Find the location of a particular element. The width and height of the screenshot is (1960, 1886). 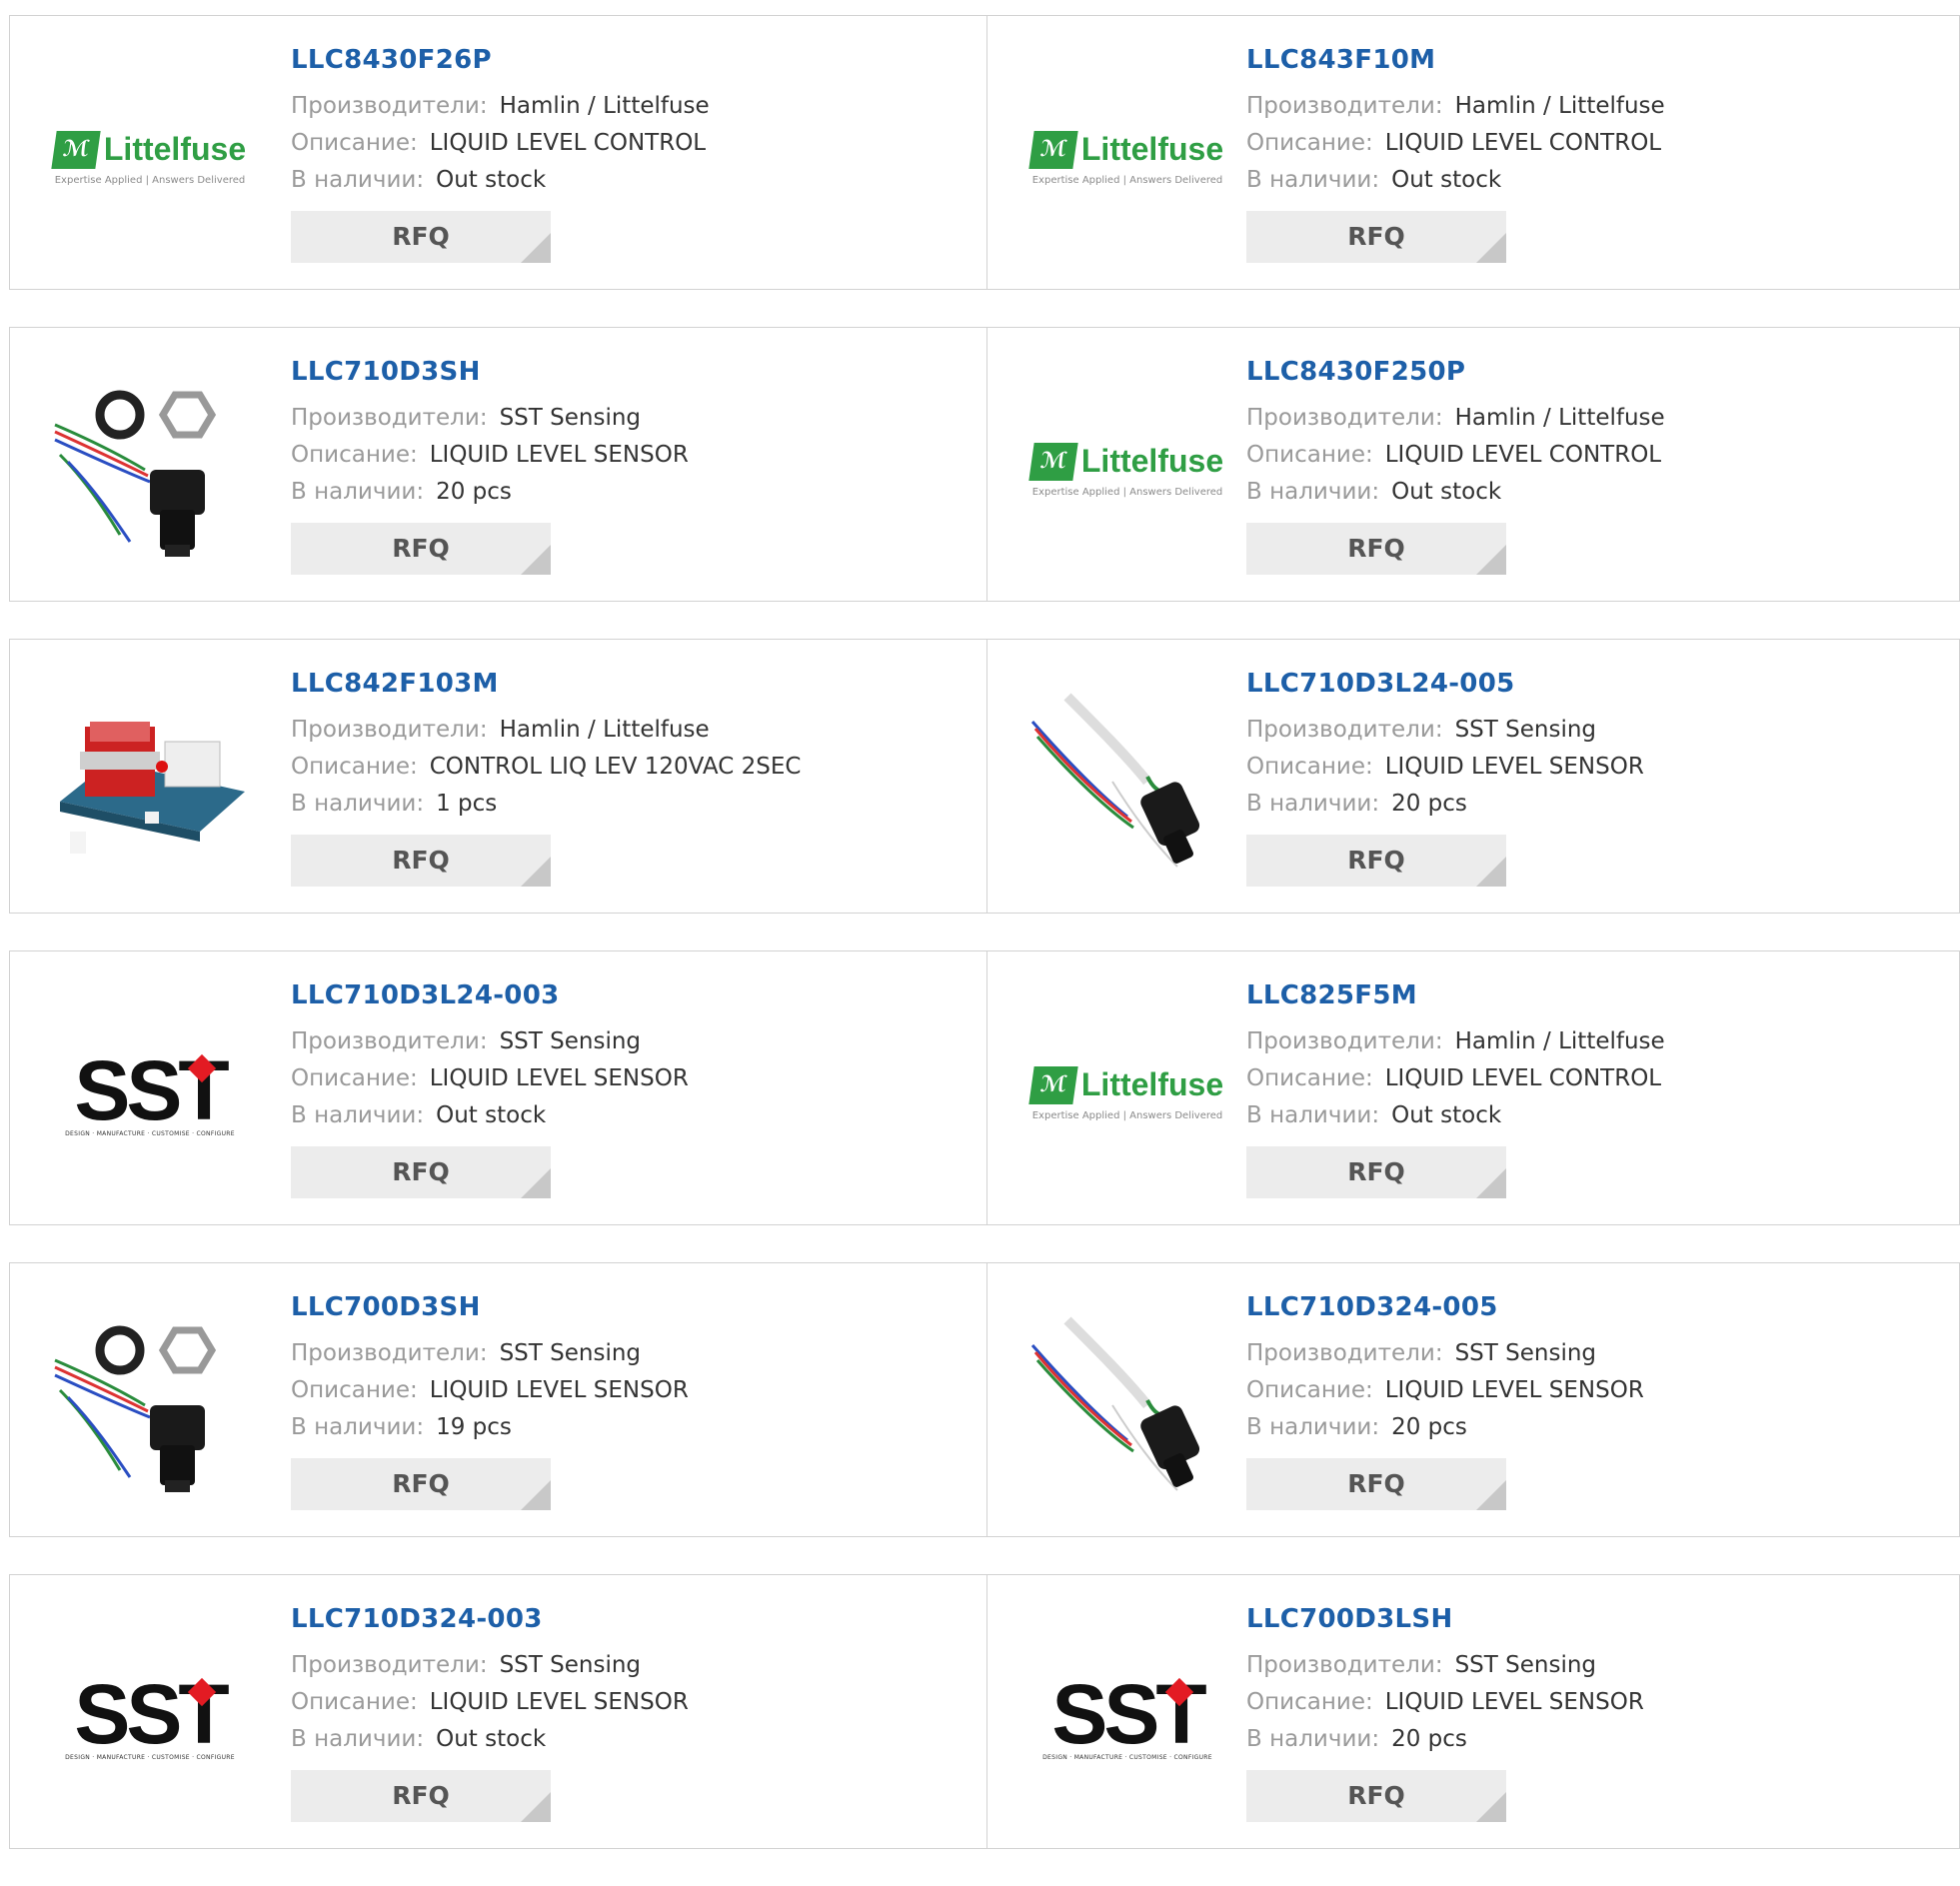

part-number-link: LLC710D3SH is located at coordinates (490, 372).